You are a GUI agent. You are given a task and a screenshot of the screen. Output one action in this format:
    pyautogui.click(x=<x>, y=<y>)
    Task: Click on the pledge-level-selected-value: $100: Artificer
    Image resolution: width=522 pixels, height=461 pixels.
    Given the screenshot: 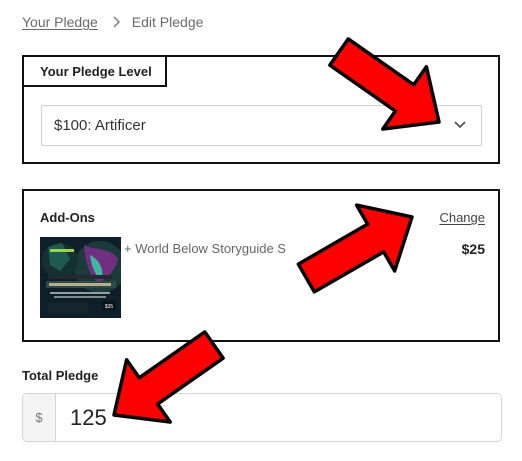 What is the action you would take?
    pyautogui.click(x=100, y=125)
    